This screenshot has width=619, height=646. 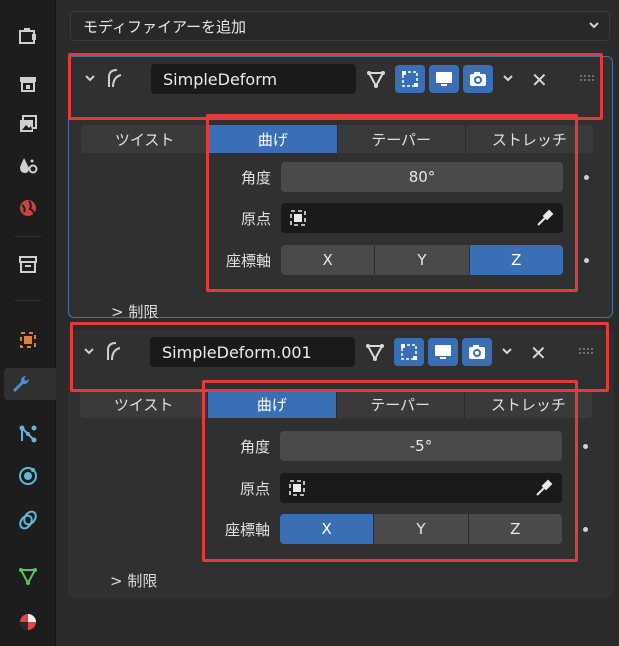 What do you see at coordinates (165, 26) in the screenshot?
I see `add-modifier-label: モディファイアーを追加` at bounding box center [165, 26].